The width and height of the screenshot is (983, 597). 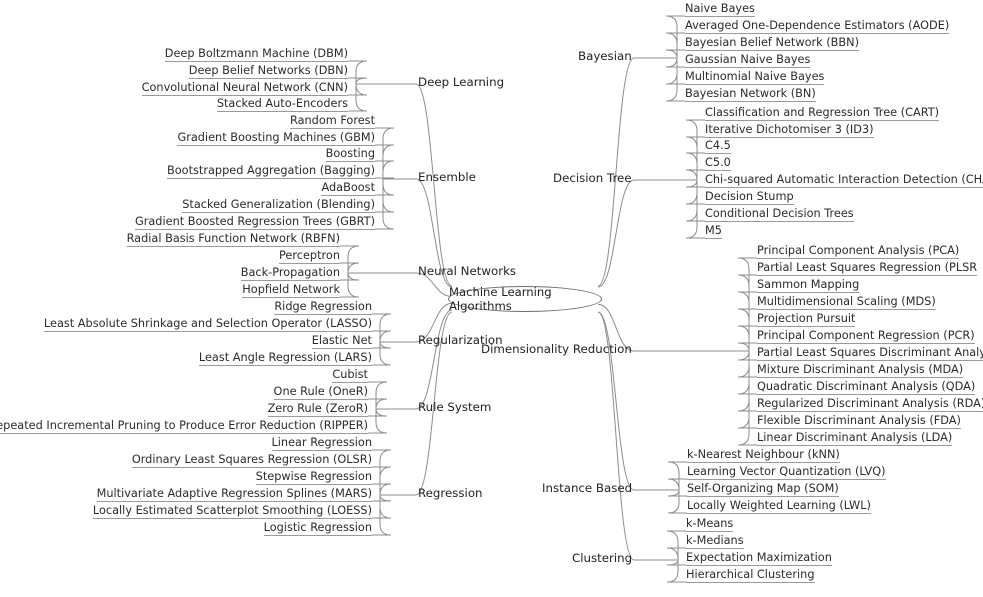 I want to click on leaf-learning-vector-quantization-lvq: Learning Vector Quantization (LVQ), so click(x=786, y=473).